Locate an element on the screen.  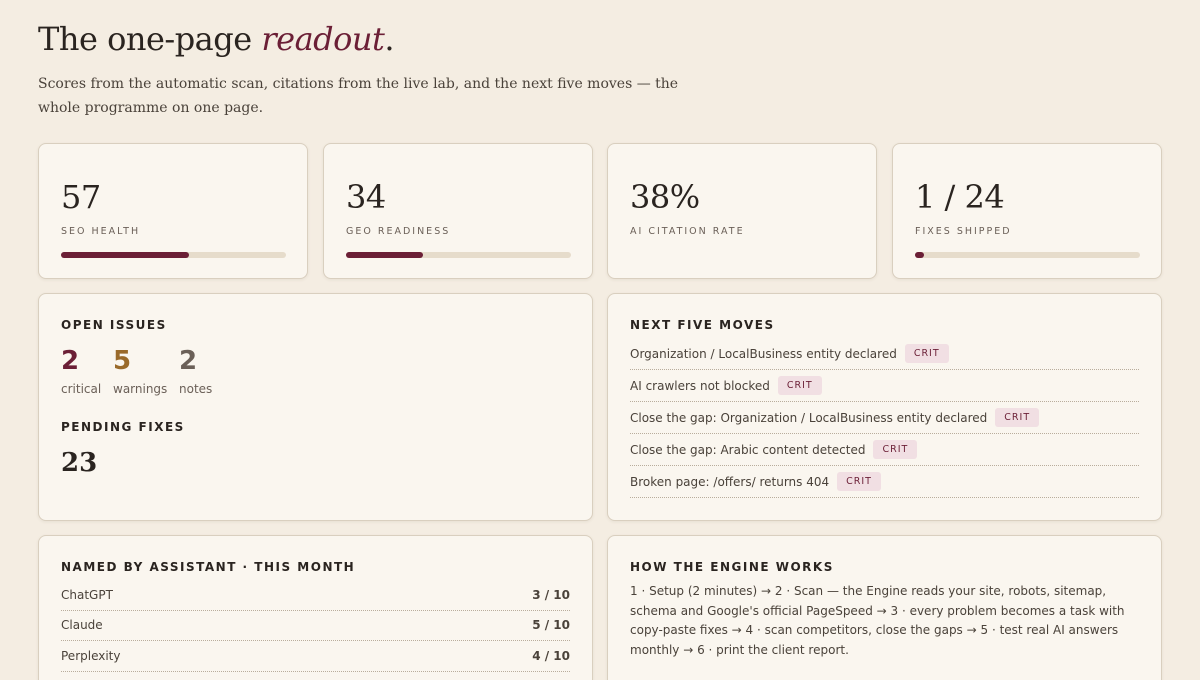
pending-fixes-count: 23 is located at coordinates (79, 463).